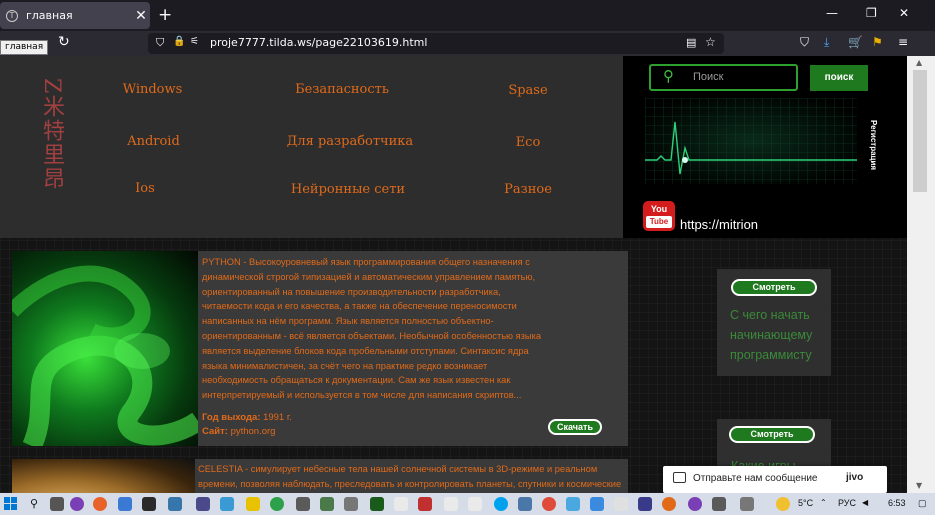 This screenshot has width=935, height=515. What do you see at coordinates (832, 13) in the screenshot?
I see `minimize-button: —` at bounding box center [832, 13].